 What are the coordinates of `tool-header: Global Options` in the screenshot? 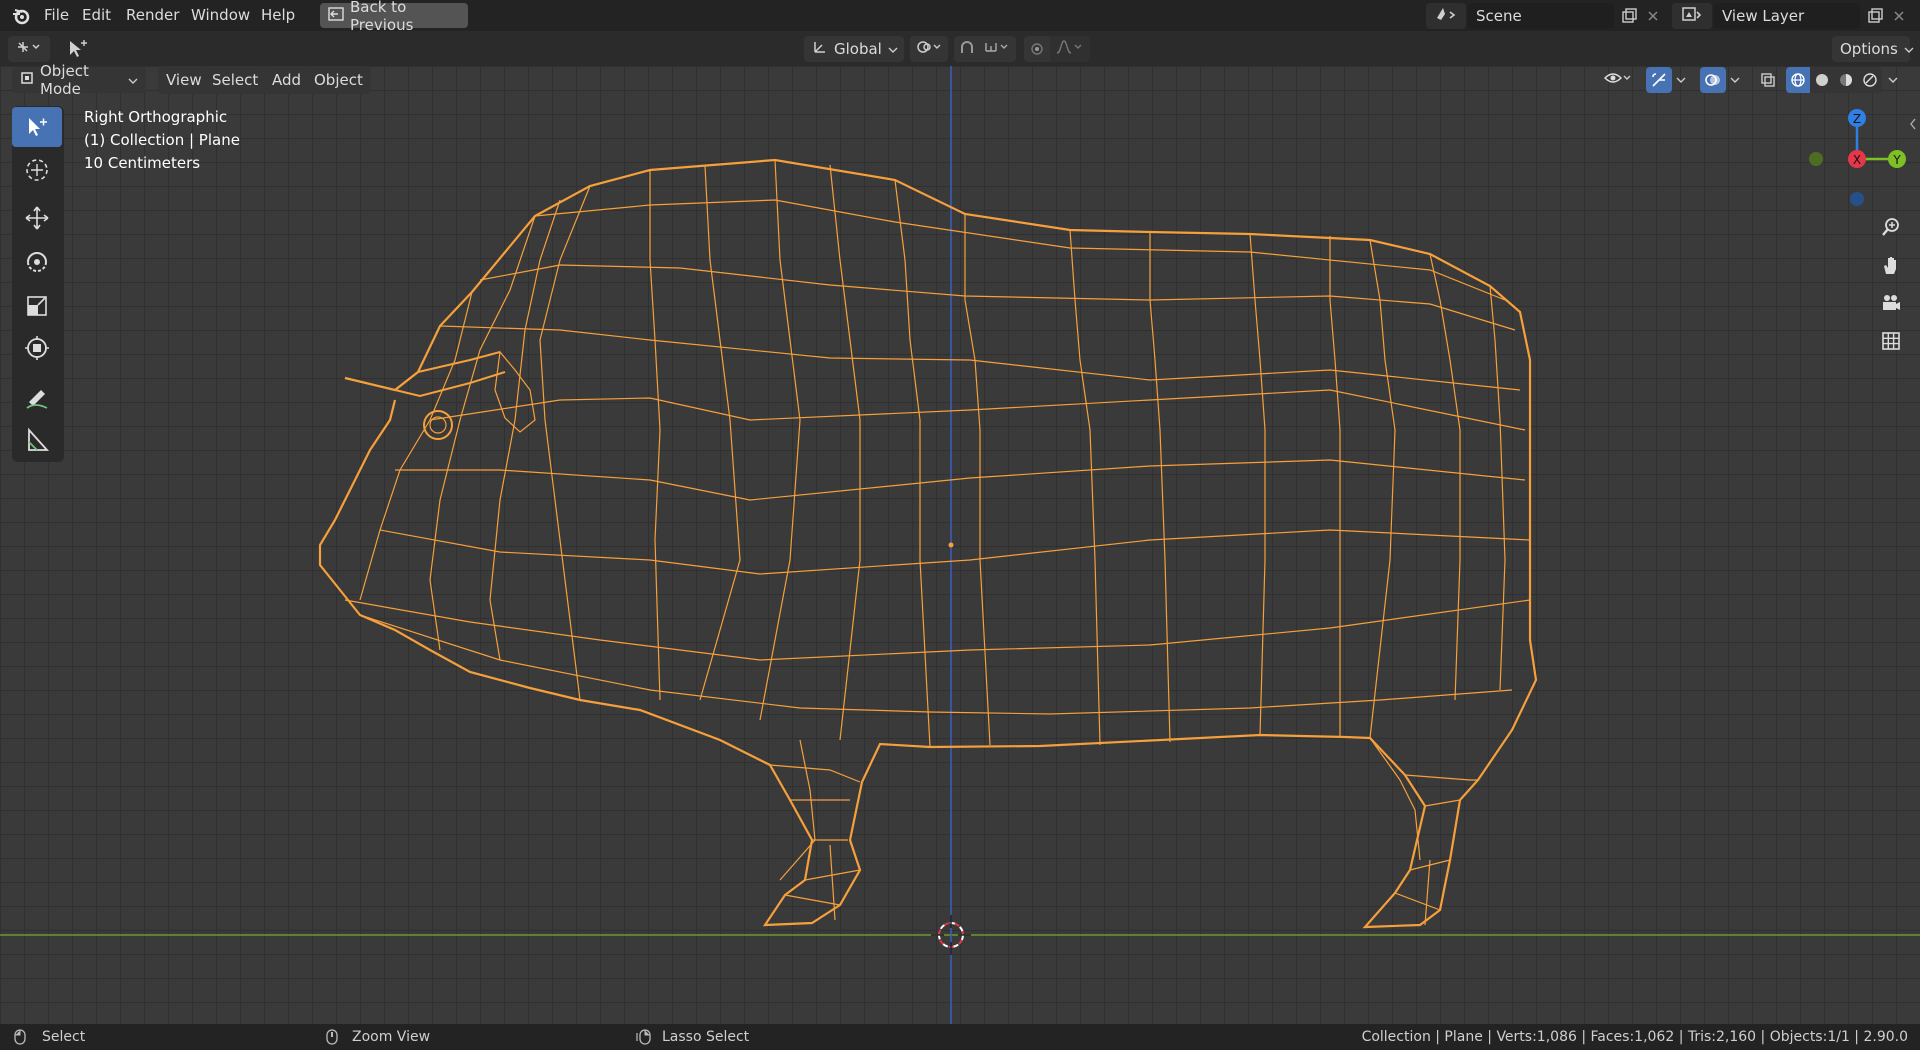 It's located at (960, 48).